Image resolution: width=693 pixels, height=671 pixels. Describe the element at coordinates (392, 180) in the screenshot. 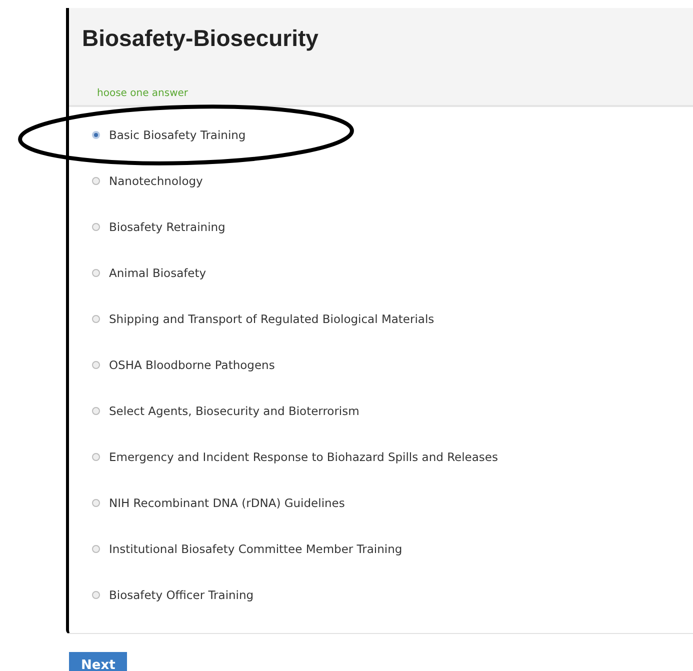

I see `answer-option: Nanotechnology` at that location.